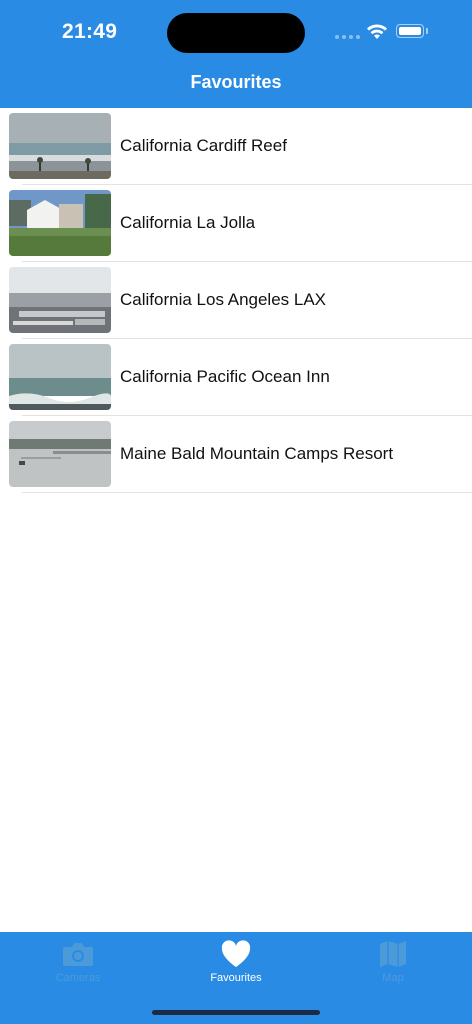 Image resolution: width=472 pixels, height=1024 pixels. I want to click on cellular-signal-icon, so click(348, 38).